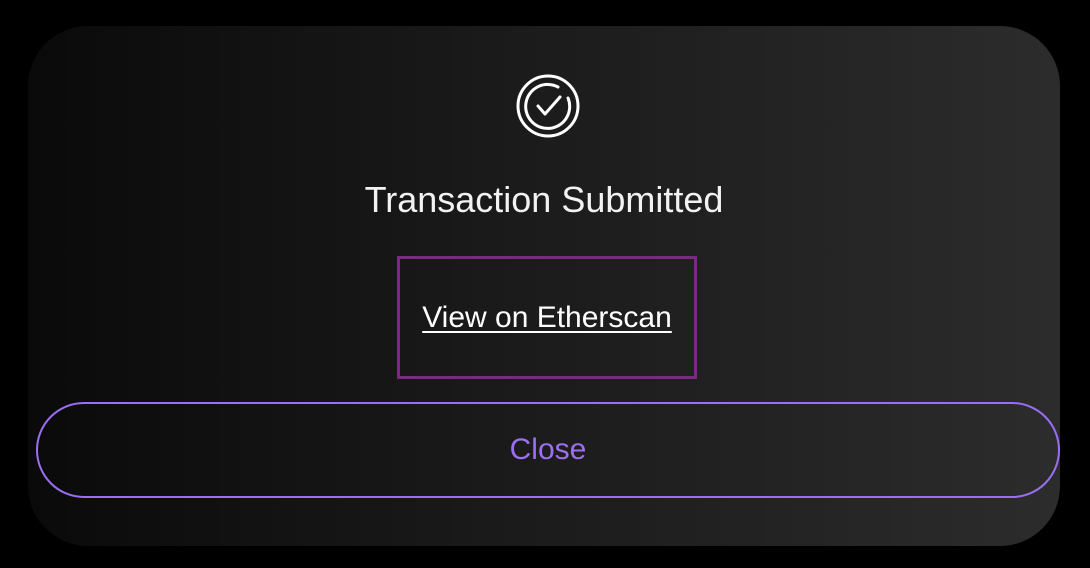 This screenshot has height=568, width=1090. Describe the element at coordinates (548, 106) in the screenshot. I see `check-circle-icon` at that location.